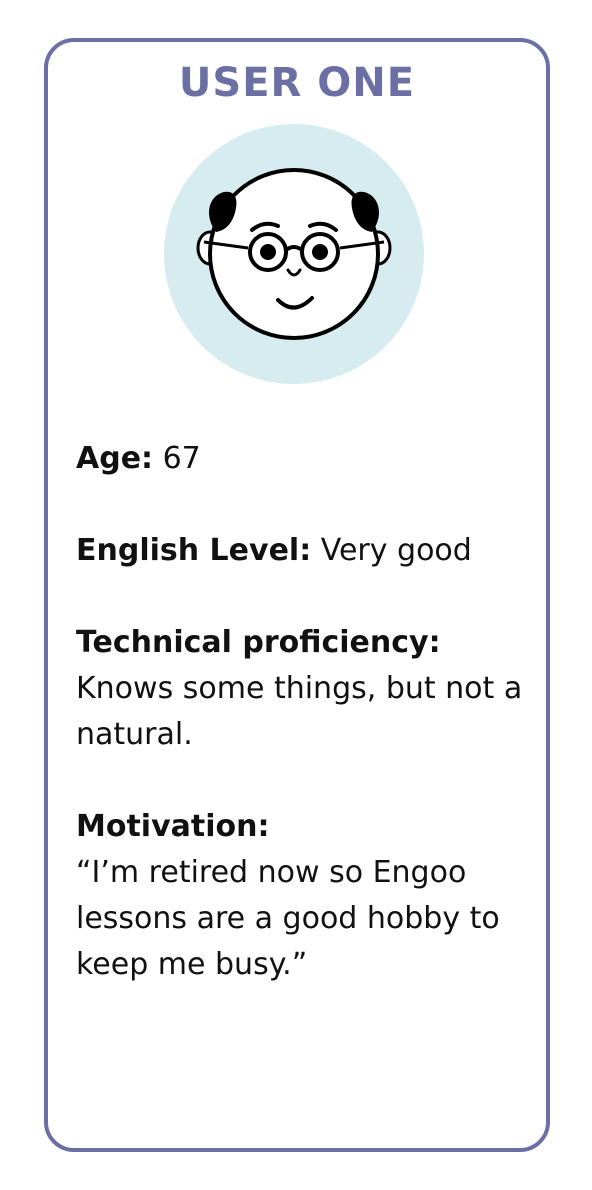  What do you see at coordinates (258, 642) in the screenshot?
I see `technical-proficiency-label: Technical proficiency:` at bounding box center [258, 642].